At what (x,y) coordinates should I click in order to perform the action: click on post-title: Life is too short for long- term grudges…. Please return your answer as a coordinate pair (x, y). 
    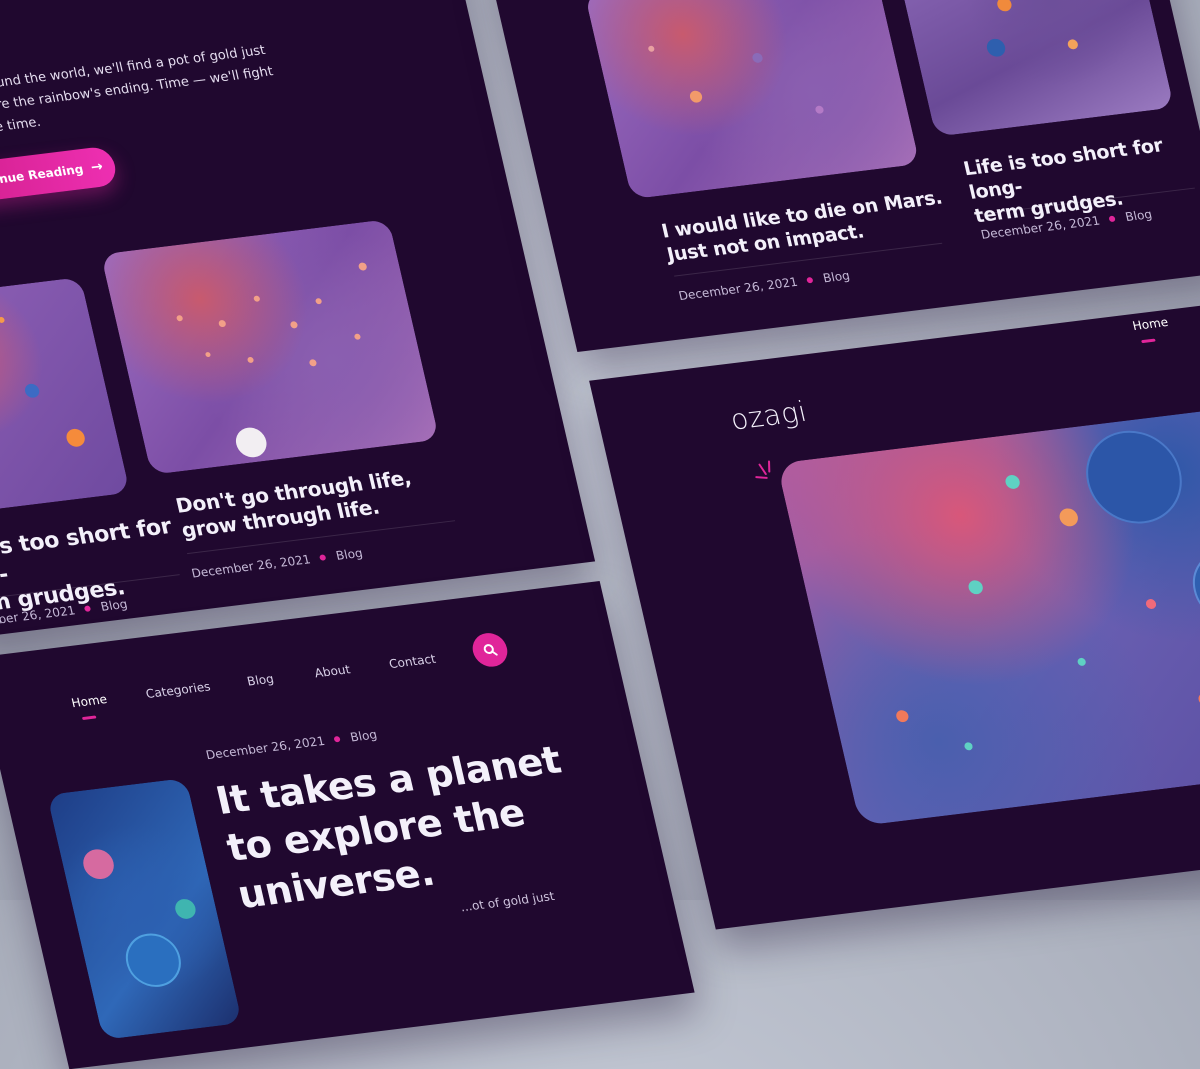
    Looking at the image, I should click on (1080, 179).